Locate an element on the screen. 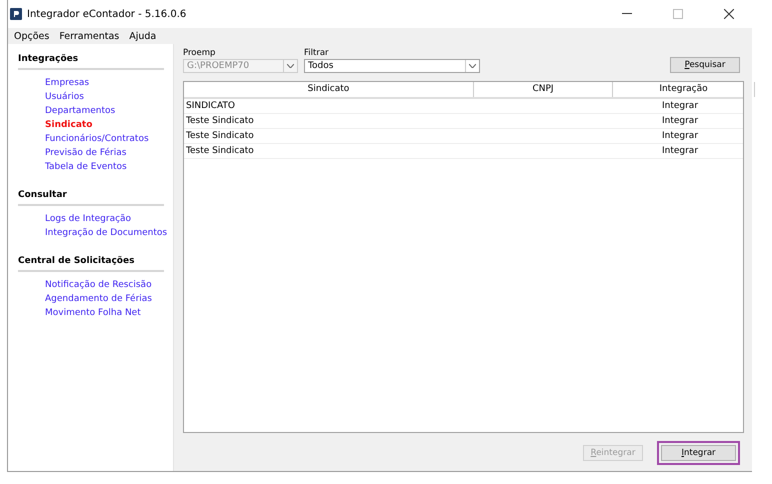  menu-item: Ajuda is located at coordinates (142, 36).